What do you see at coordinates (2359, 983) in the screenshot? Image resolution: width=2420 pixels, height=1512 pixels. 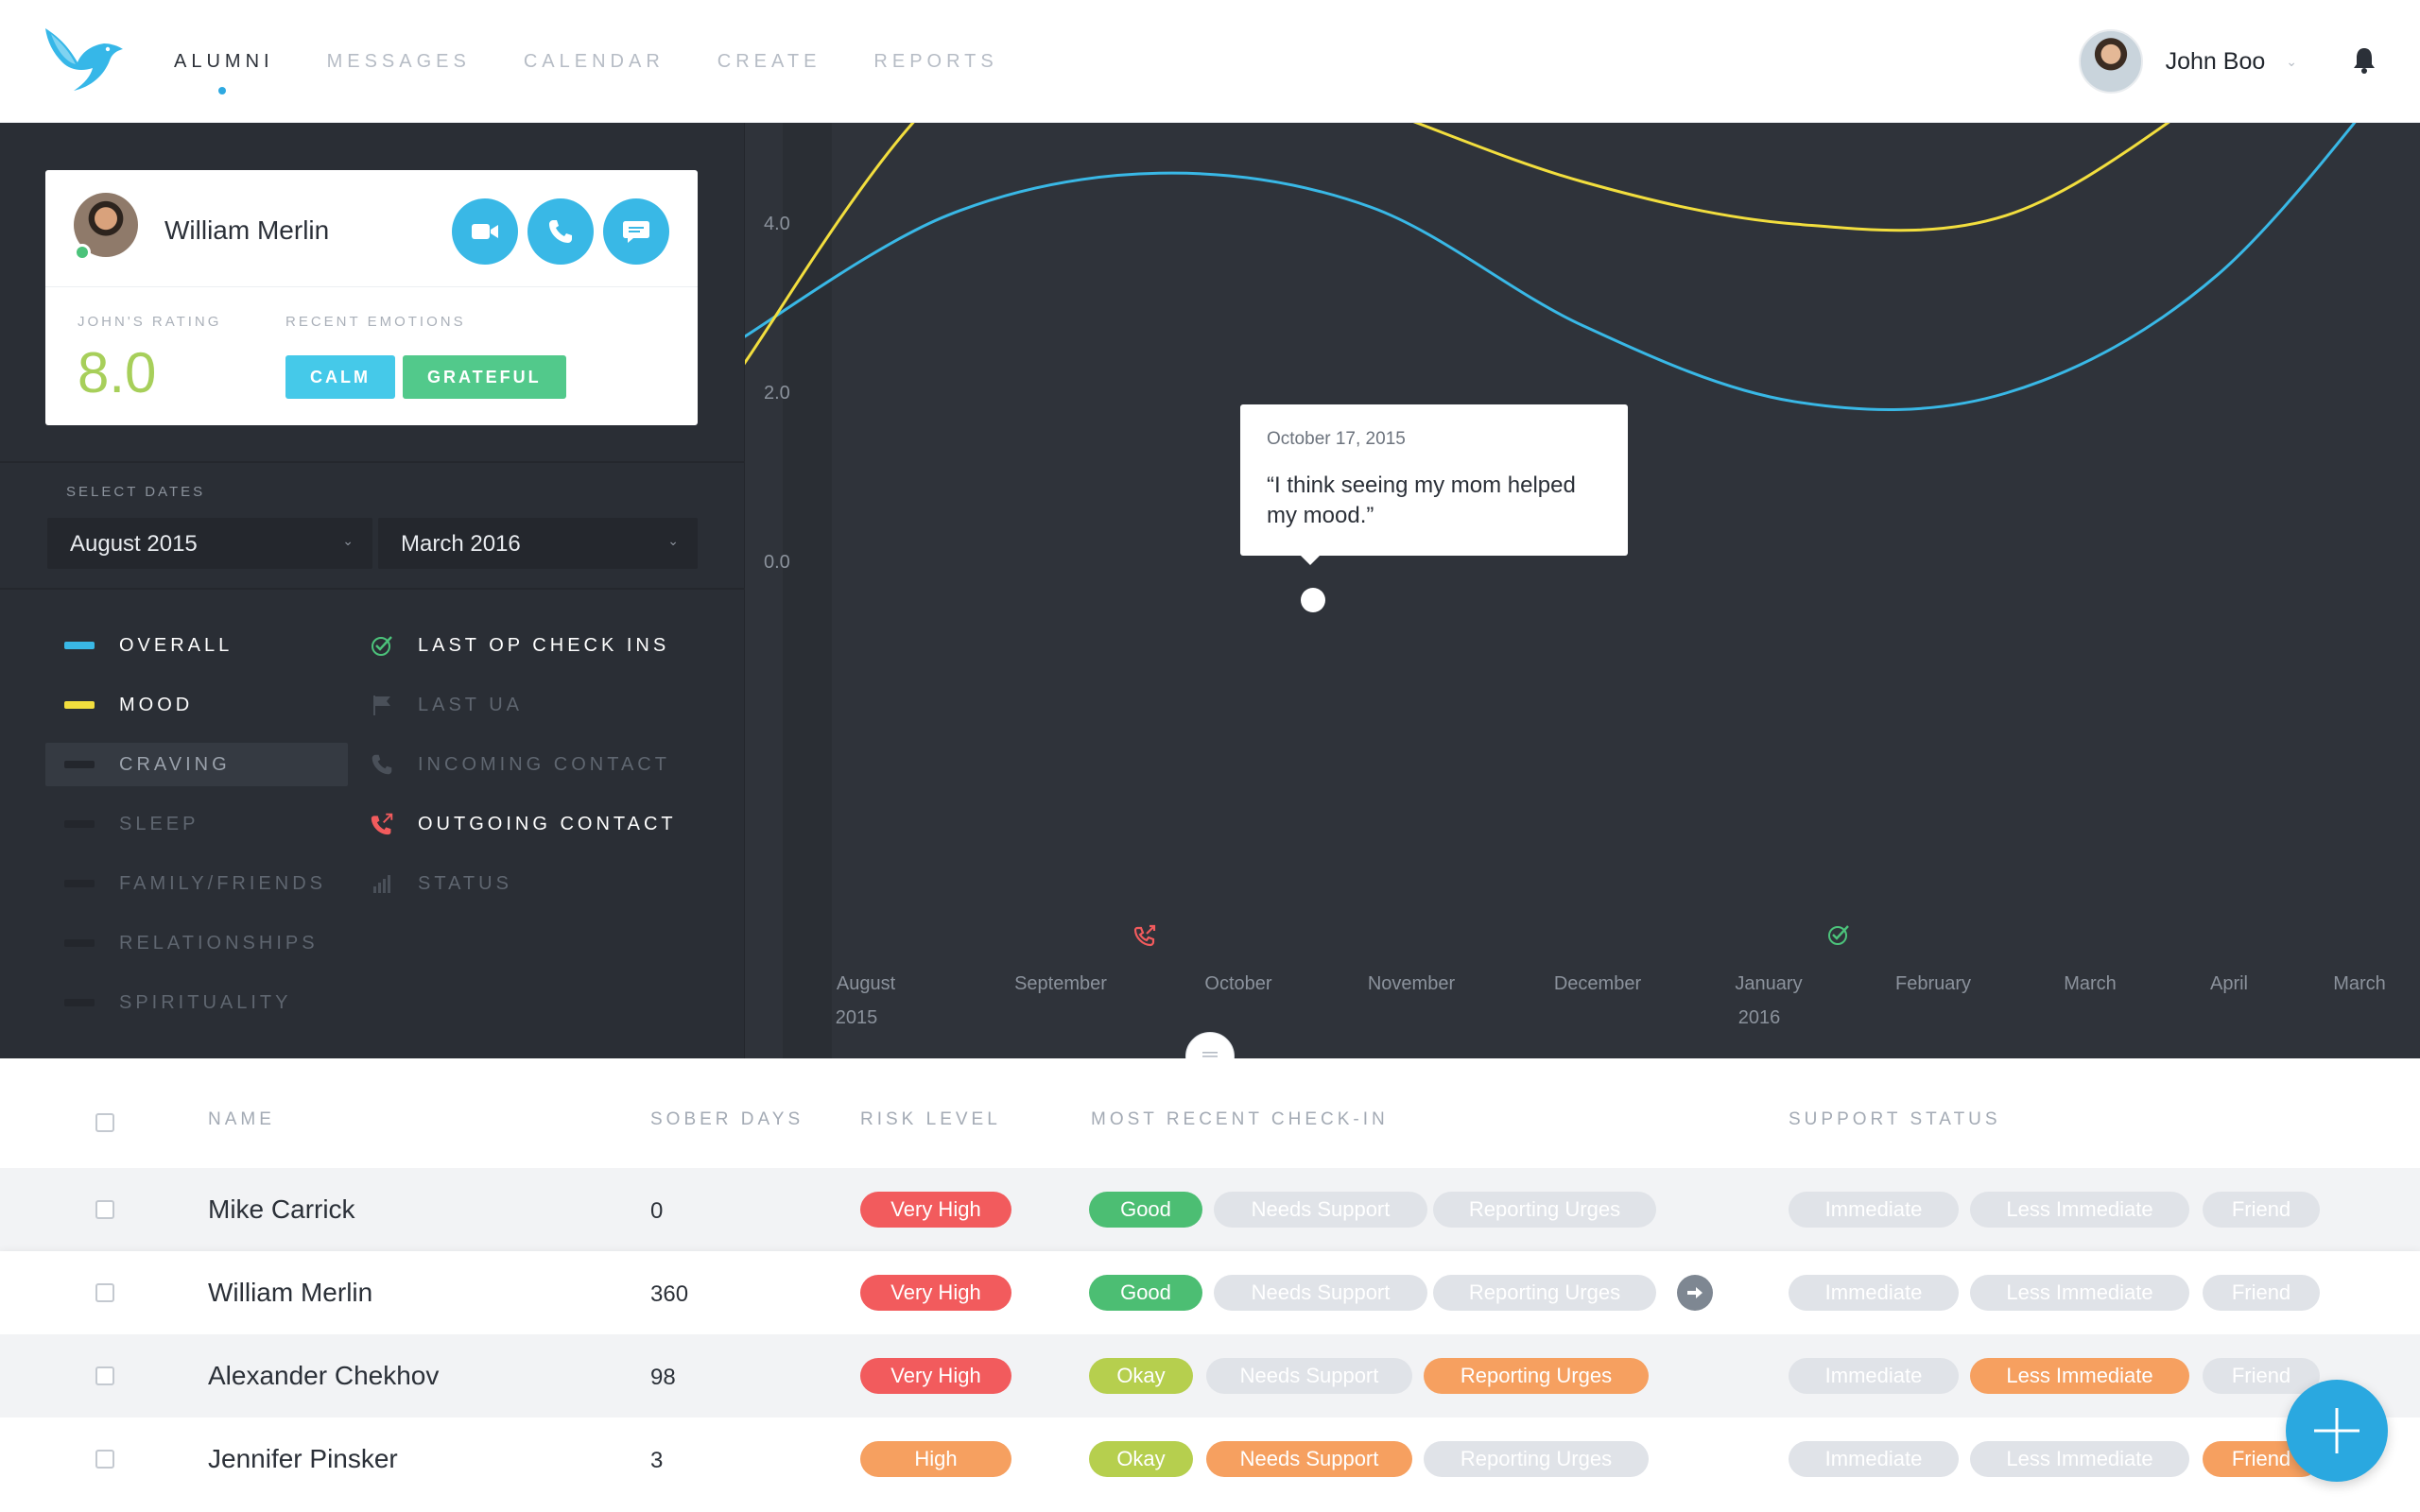 I see `x-tick-label: March` at bounding box center [2359, 983].